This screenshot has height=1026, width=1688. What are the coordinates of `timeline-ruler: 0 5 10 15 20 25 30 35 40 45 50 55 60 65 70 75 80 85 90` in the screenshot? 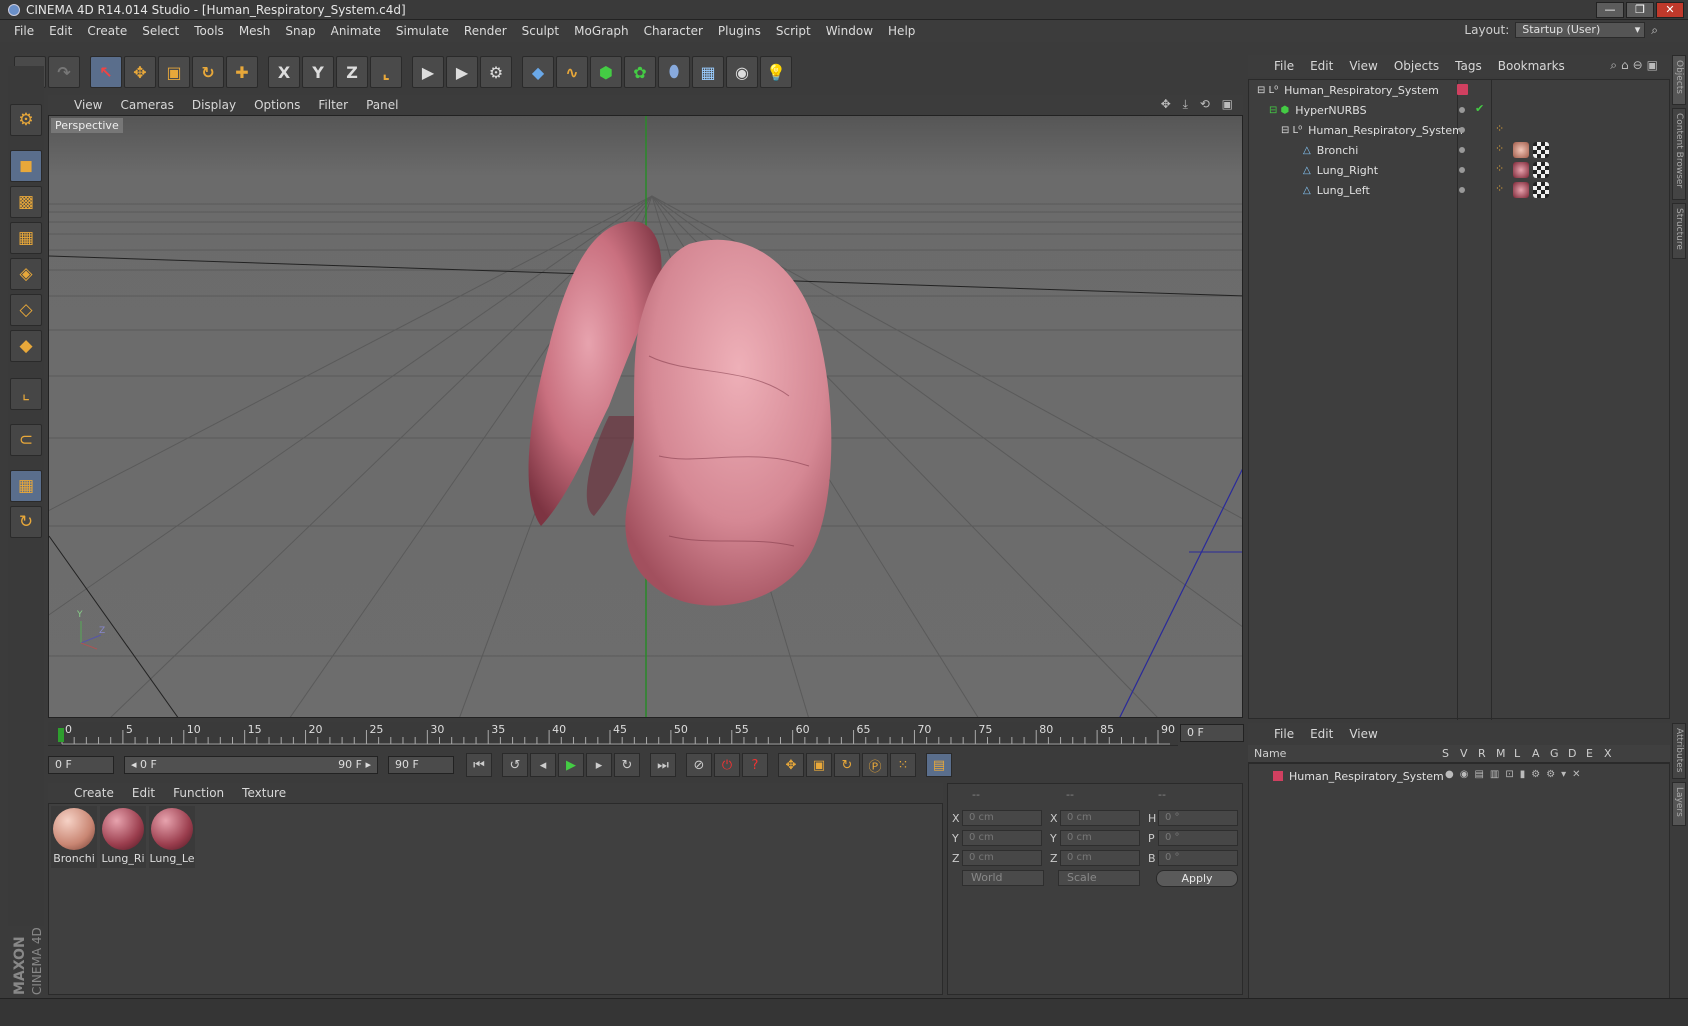 It's located at (613, 734).